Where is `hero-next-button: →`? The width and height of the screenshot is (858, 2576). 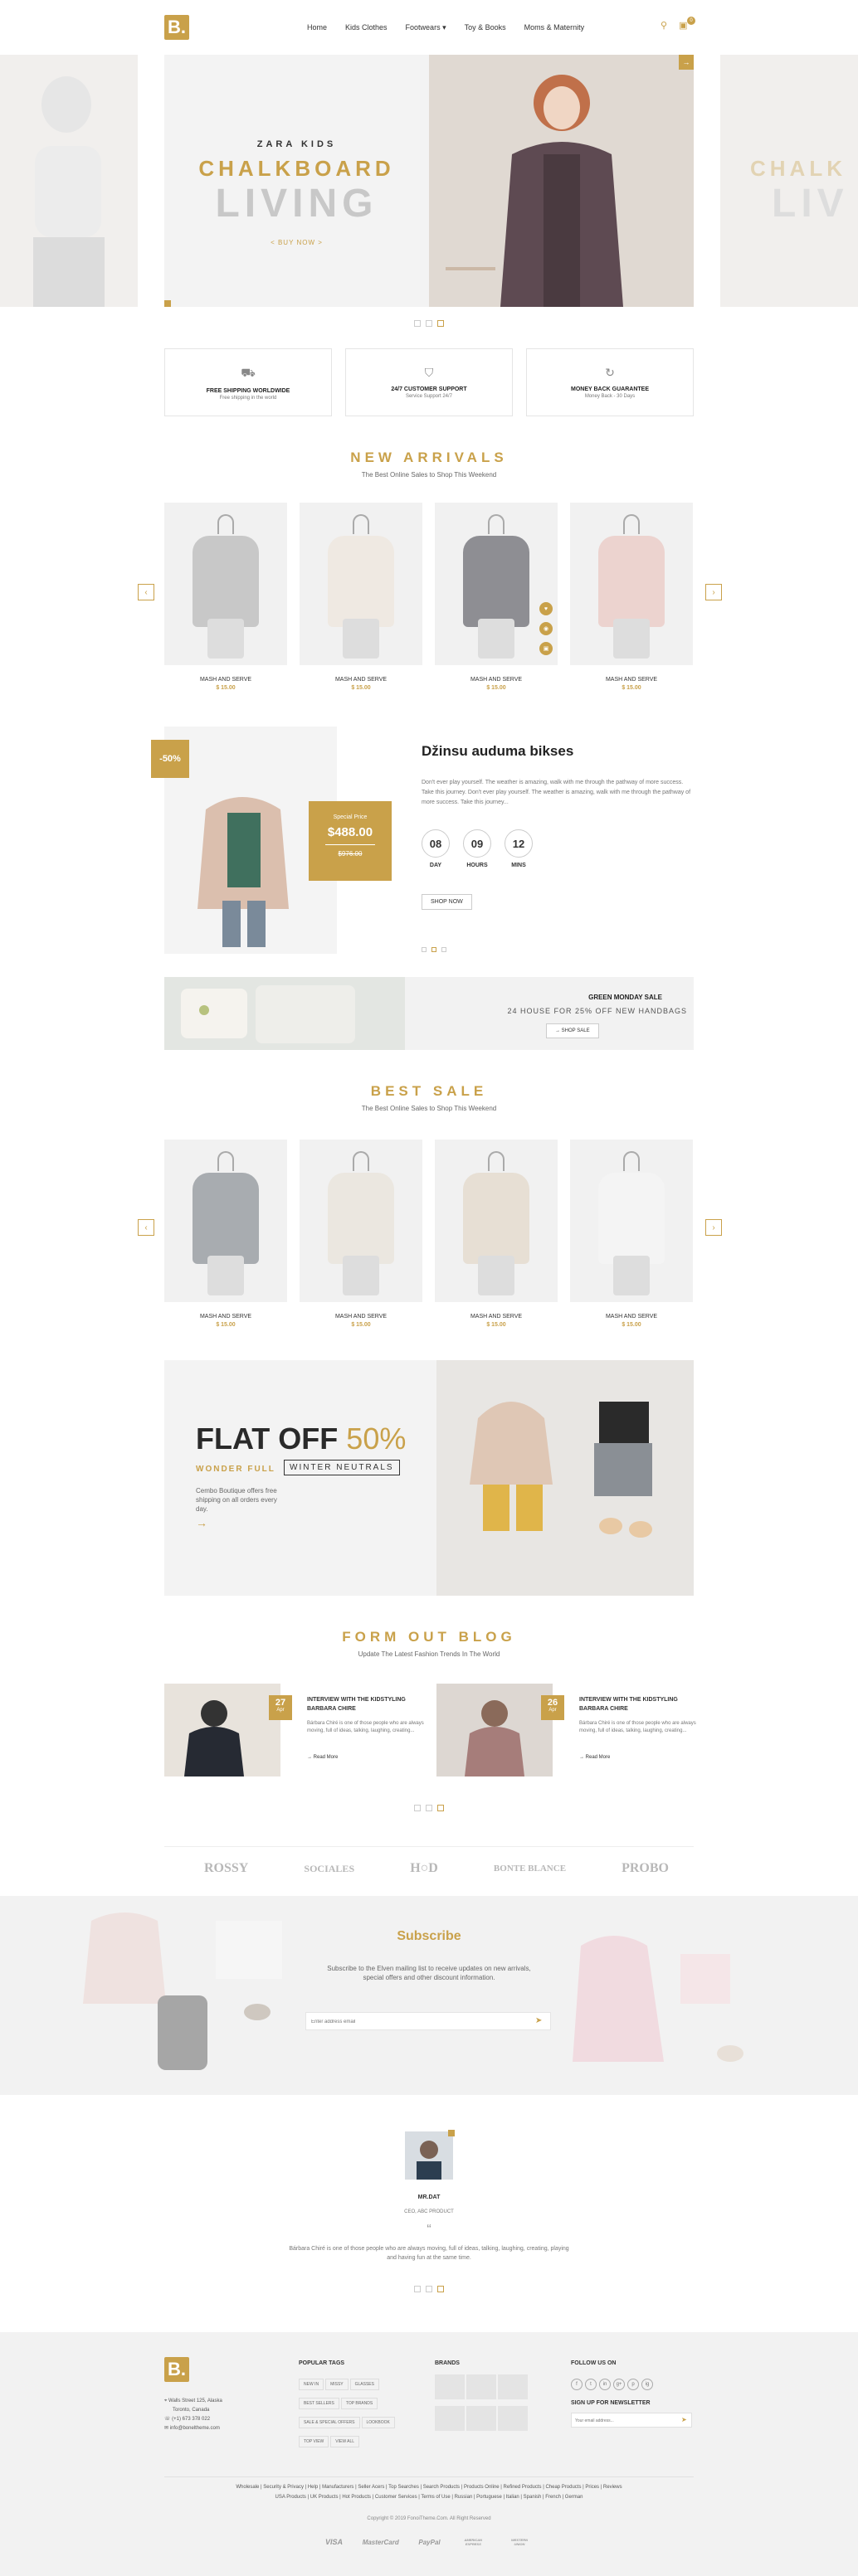 hero-next-button: → is located at coordinates (686, 63).